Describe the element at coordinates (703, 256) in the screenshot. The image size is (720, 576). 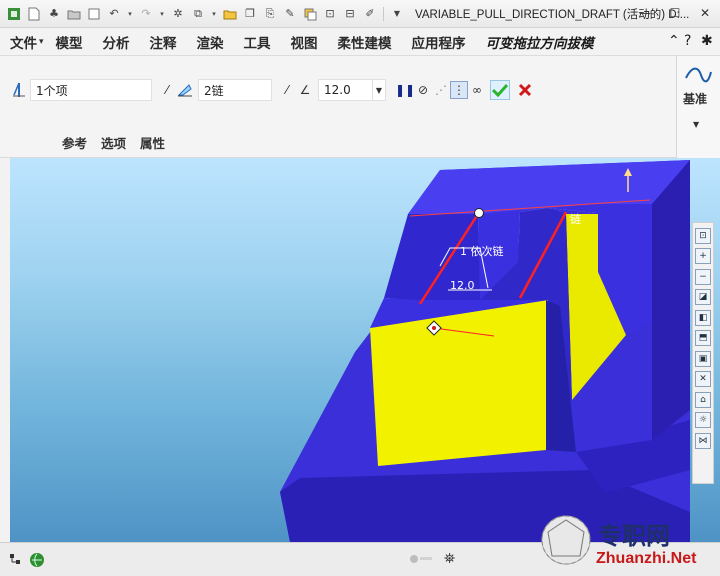
I see `zoom-in-icon: +` at that location.